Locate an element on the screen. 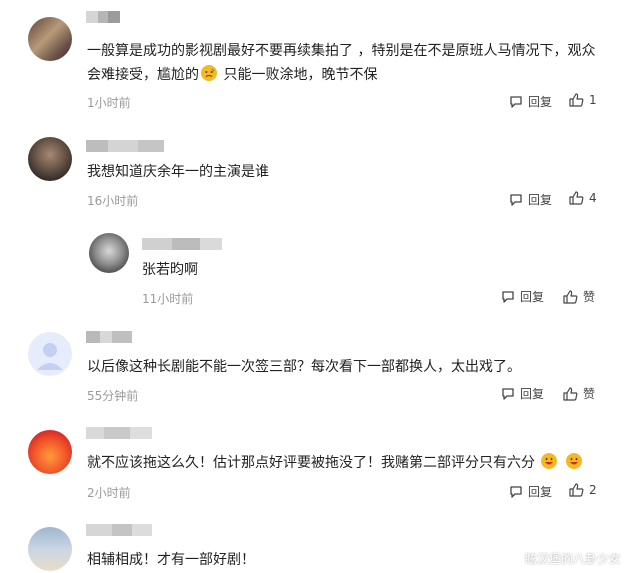 Image resolution: width=629 pixels, height=573 pixels. like-button: 4 is located at coordinates (583, 198).